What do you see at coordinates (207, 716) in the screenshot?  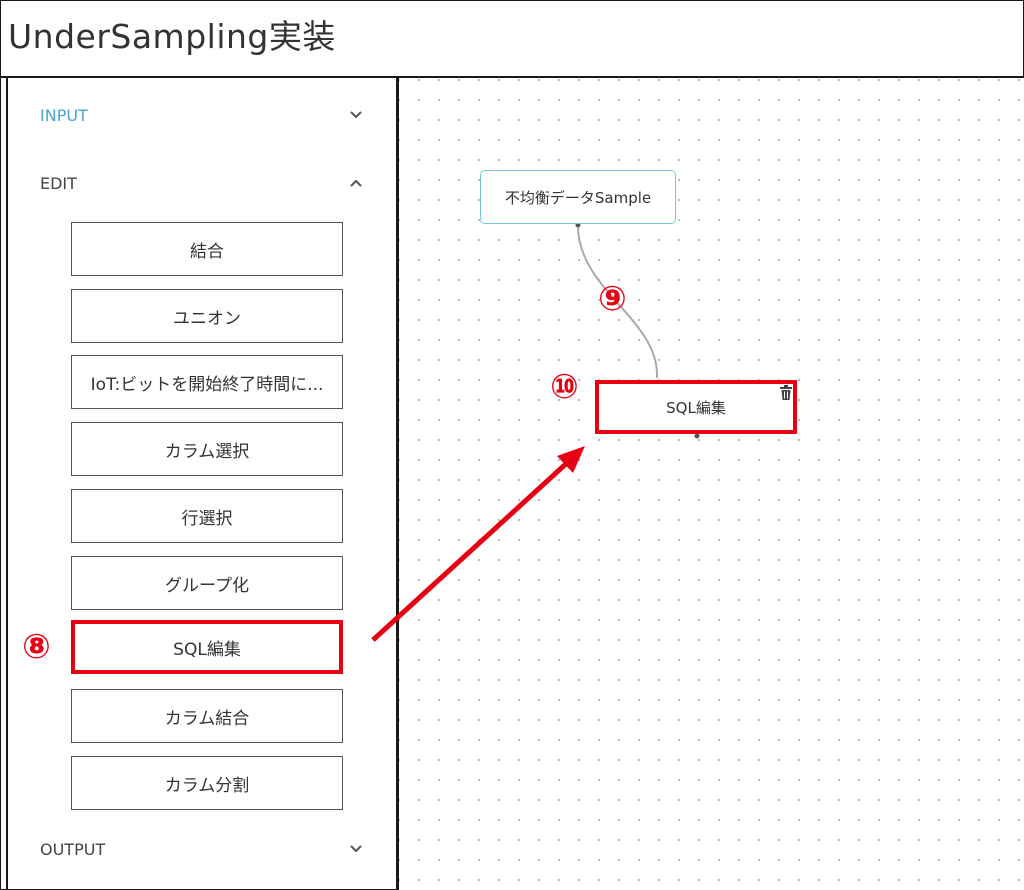 I see `tool-column-concat-button: カラム結合` at bounding box center [207, 716].